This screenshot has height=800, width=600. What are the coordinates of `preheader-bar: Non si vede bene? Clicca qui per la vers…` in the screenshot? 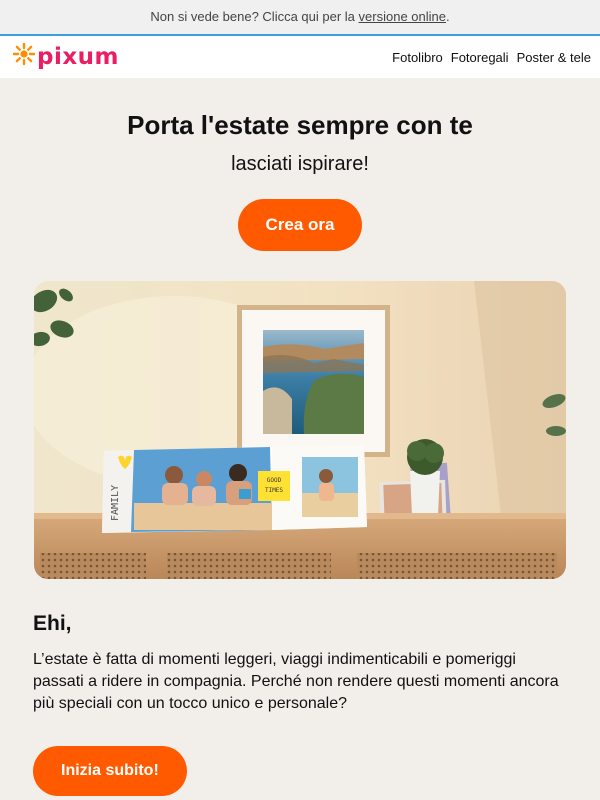 It's located at (300, 18).